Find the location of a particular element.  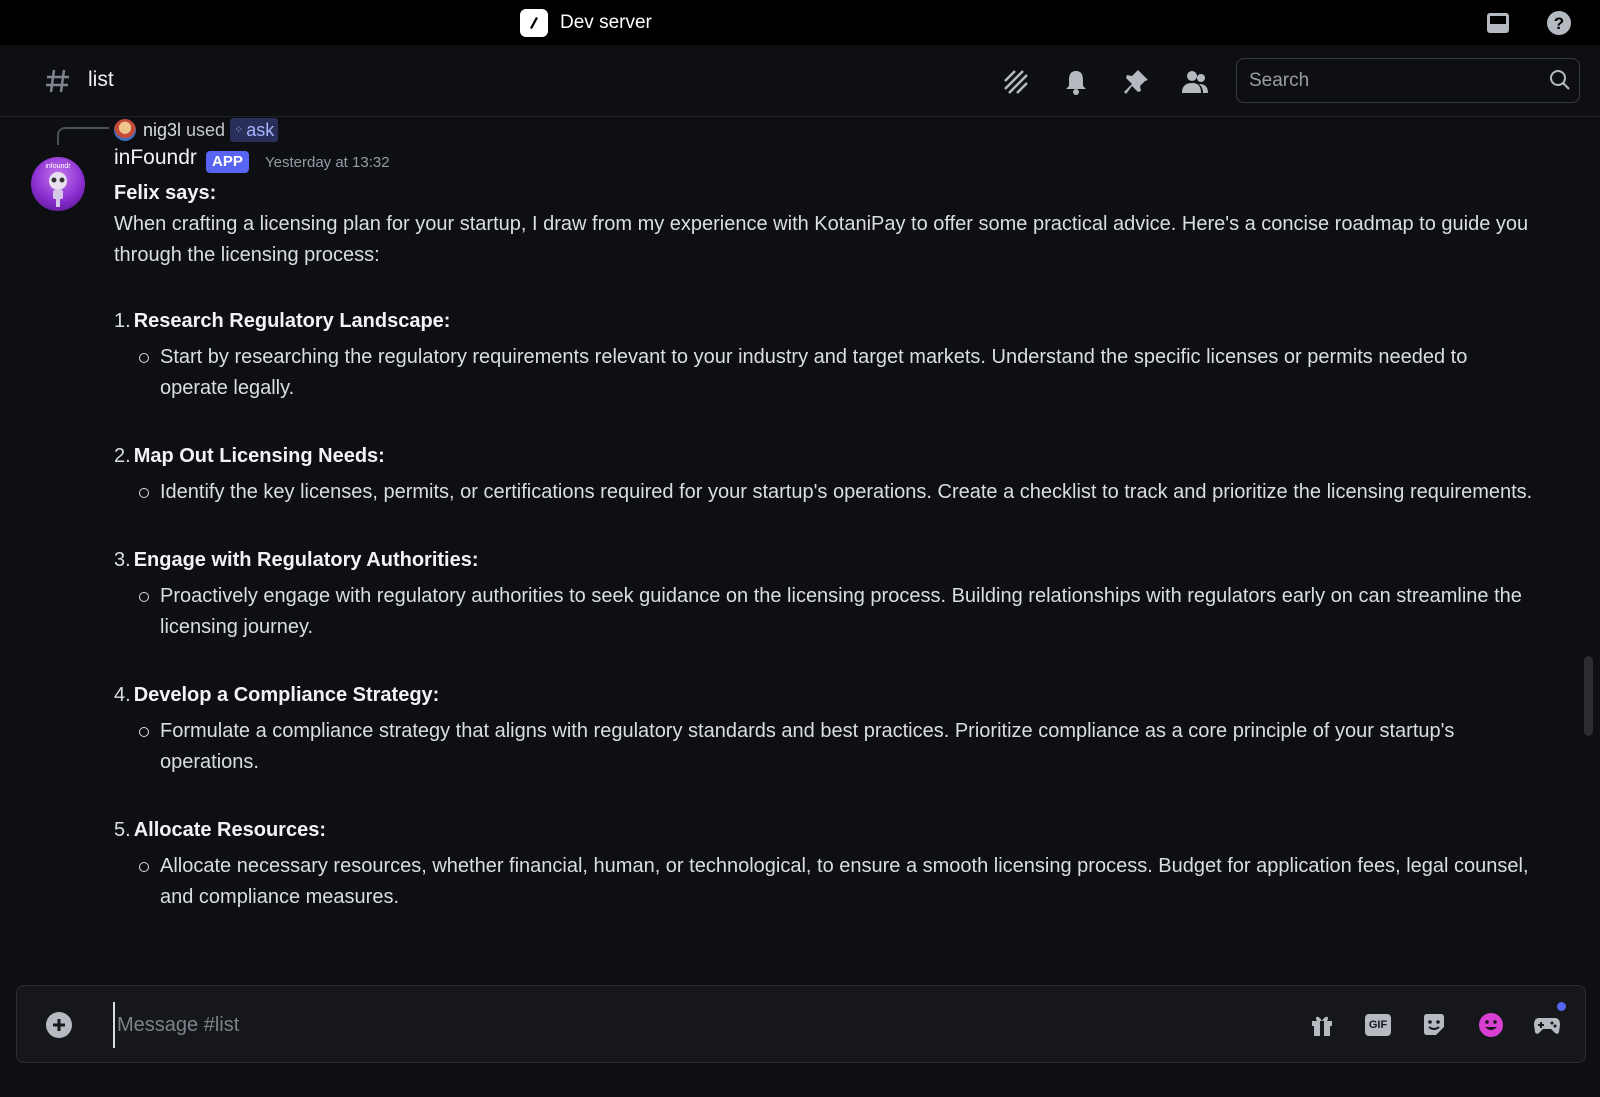

threads-icon is located at coordinates (1016, 82).